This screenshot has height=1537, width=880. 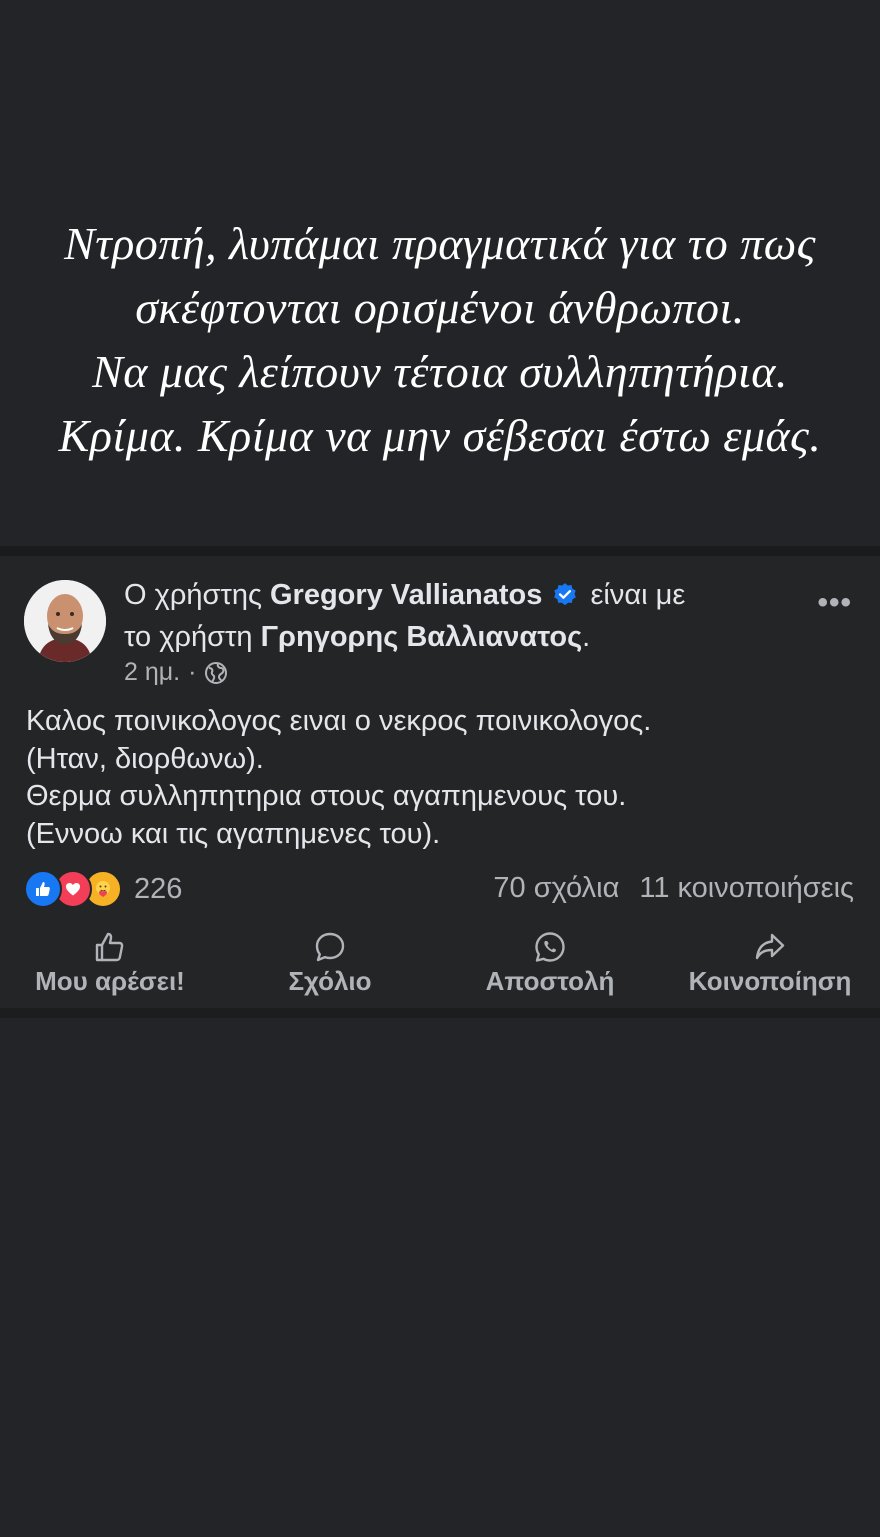 I want to click on send-button: Αποστολή, so click(x=550, y=963).